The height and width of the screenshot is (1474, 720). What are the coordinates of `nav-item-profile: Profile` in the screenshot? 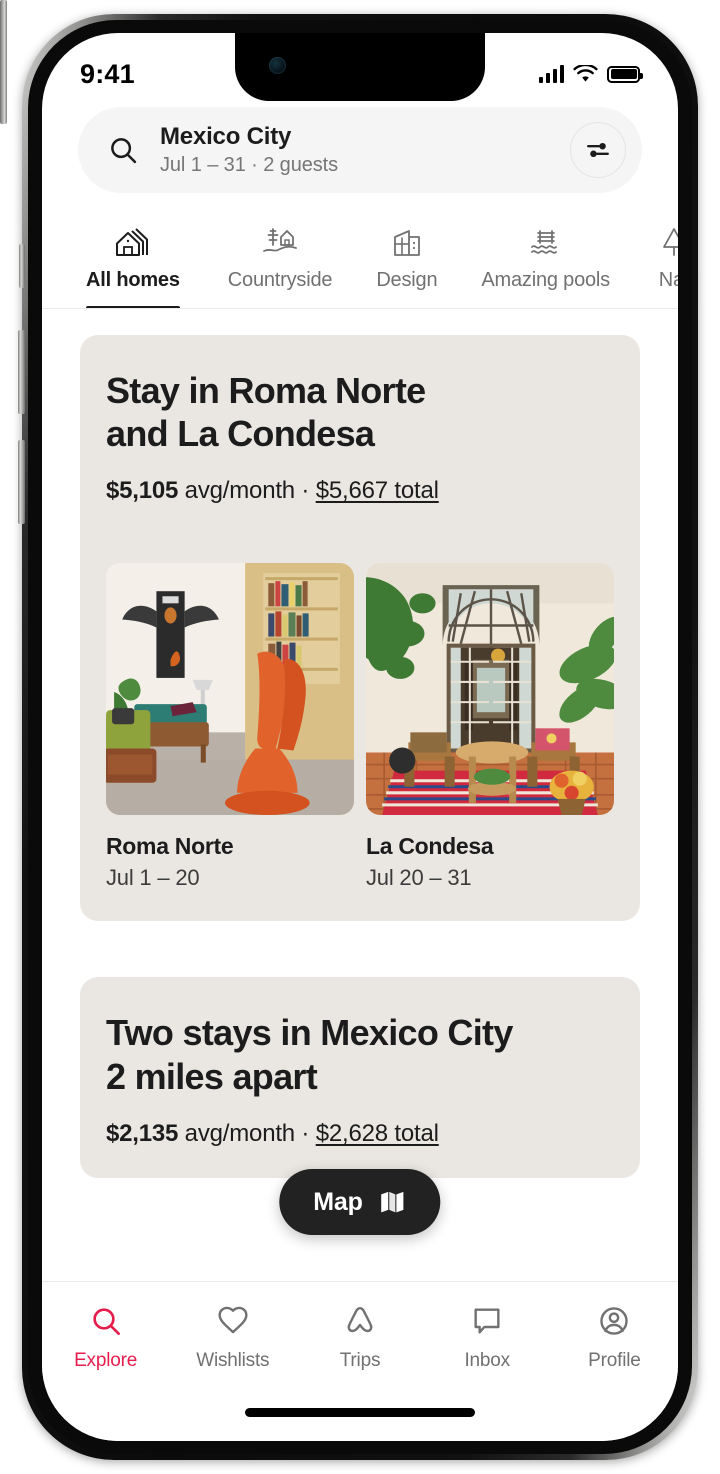 It's located at (614, 1336).